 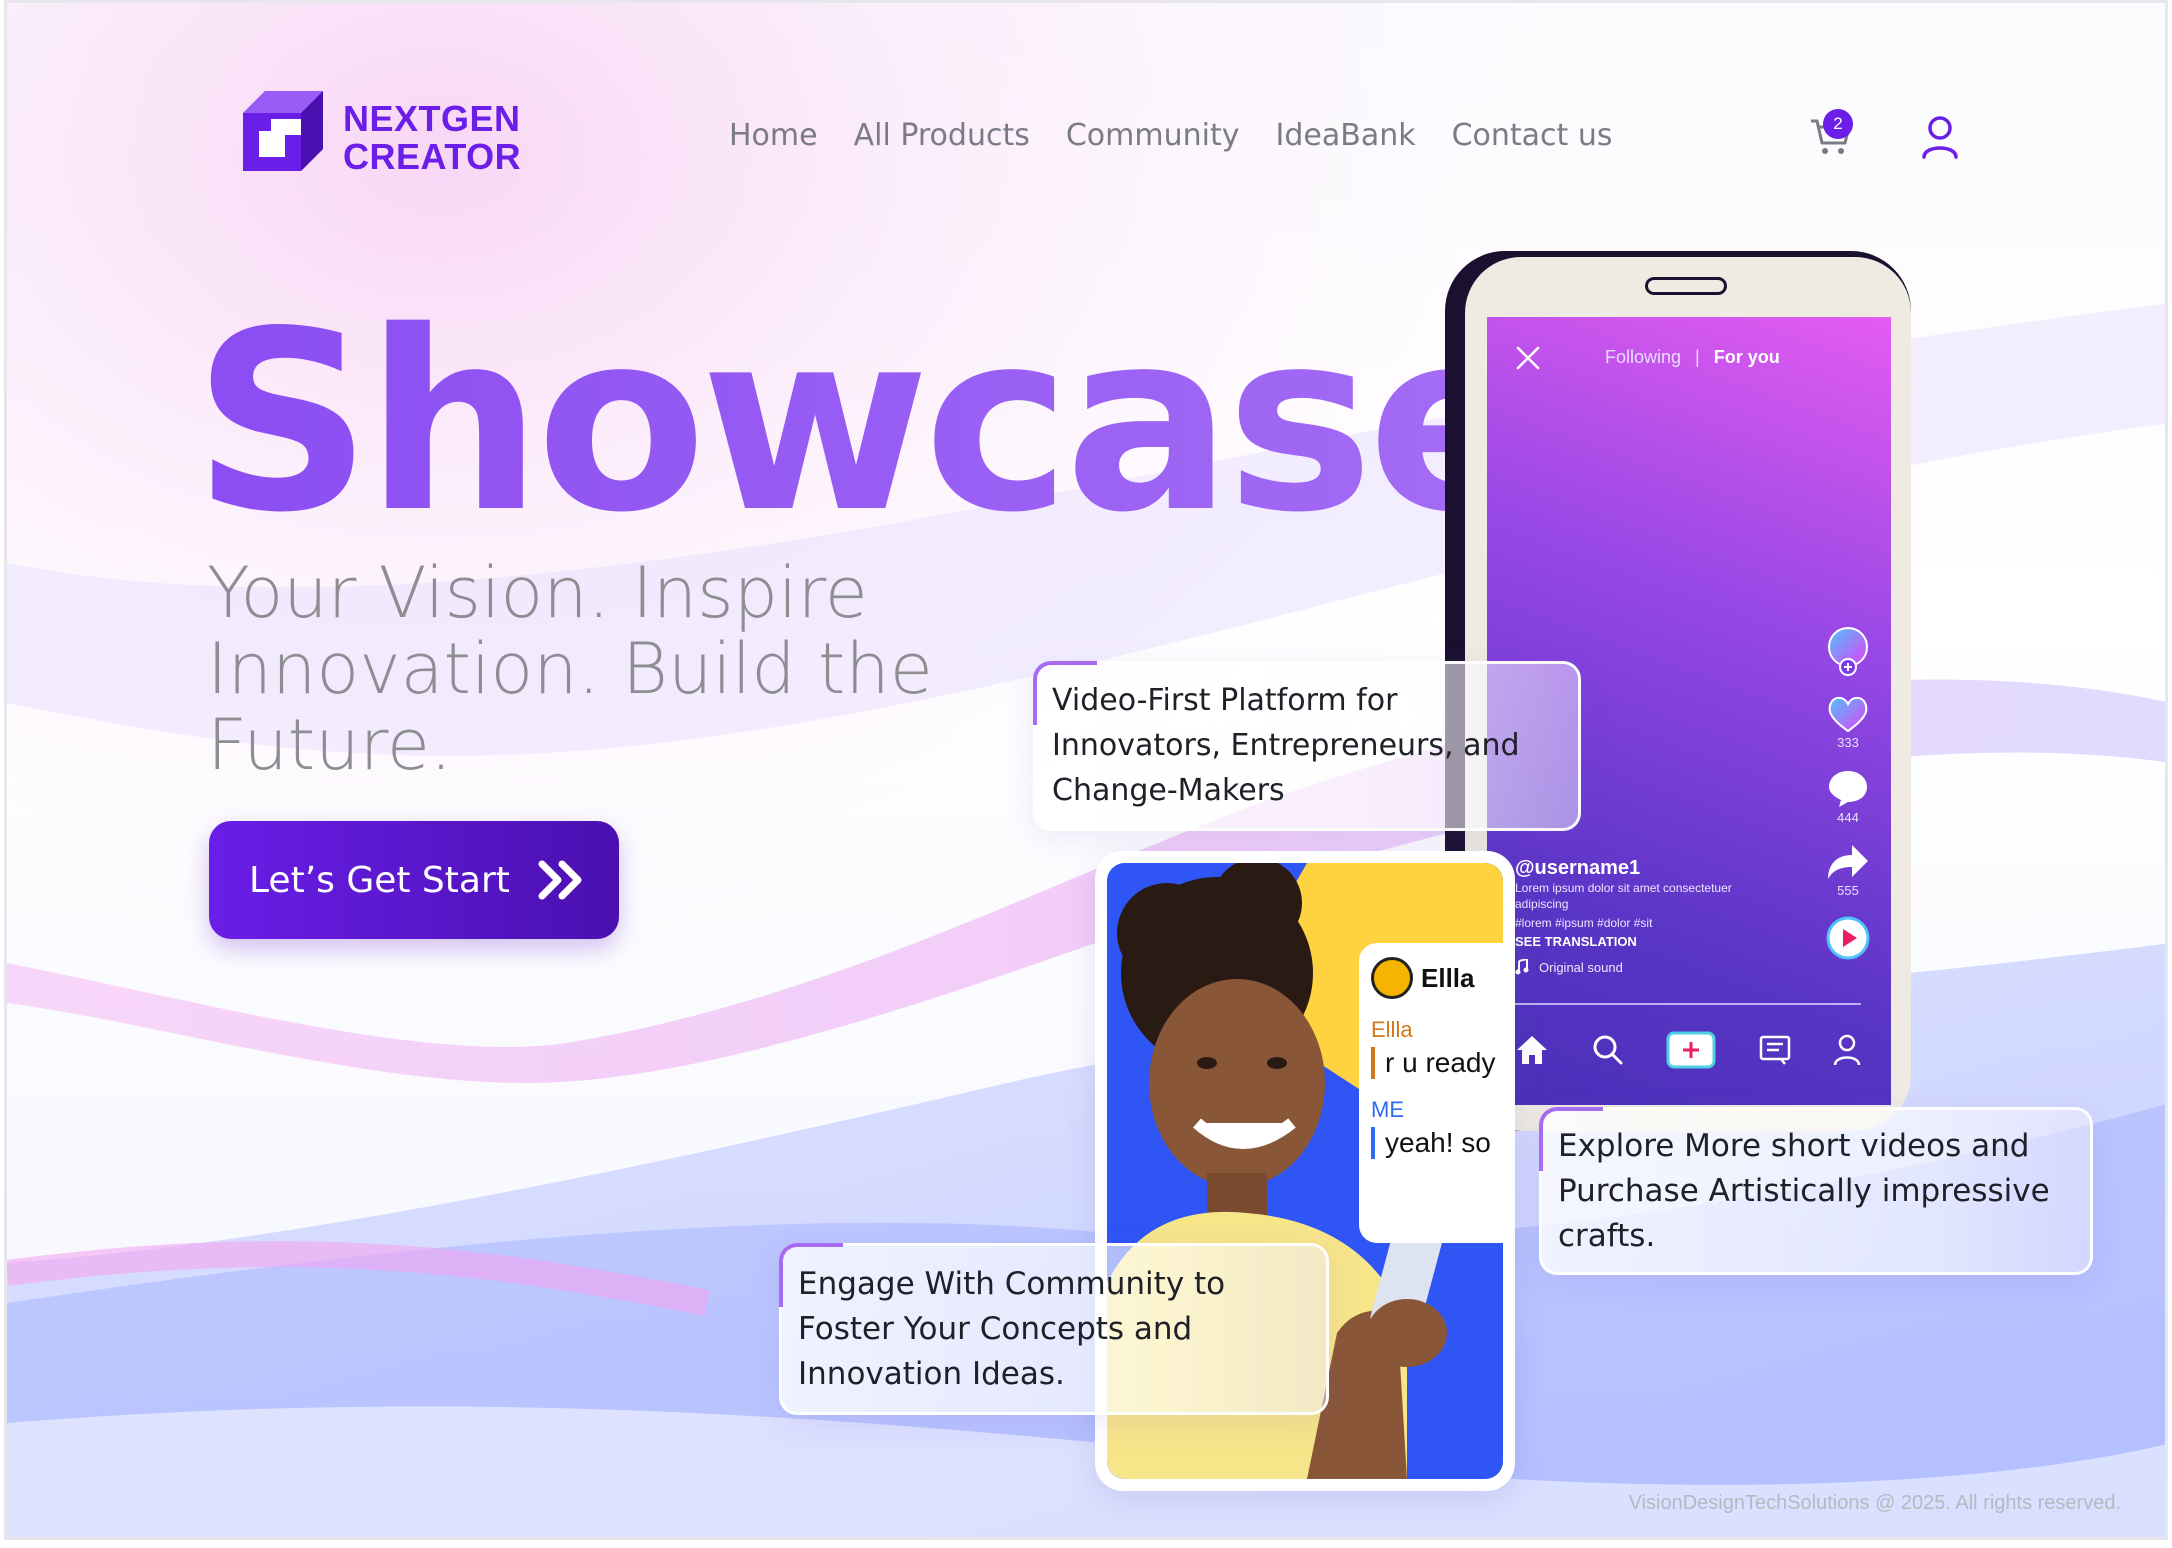 I want to click on comment-button: 444, so click(x=1848, y=796).